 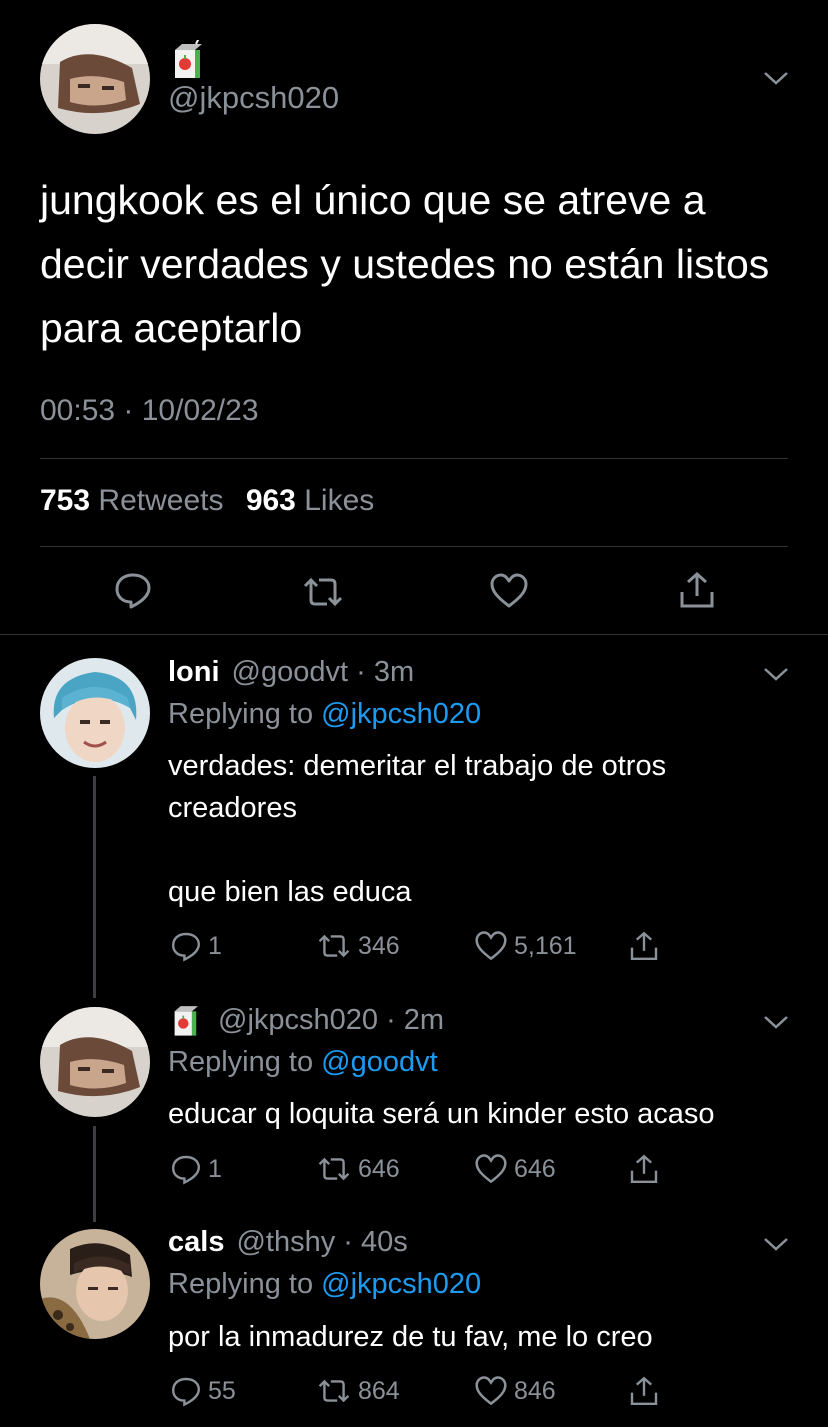 I want to click on reply-count: 55, so click(x=222, y=1390).